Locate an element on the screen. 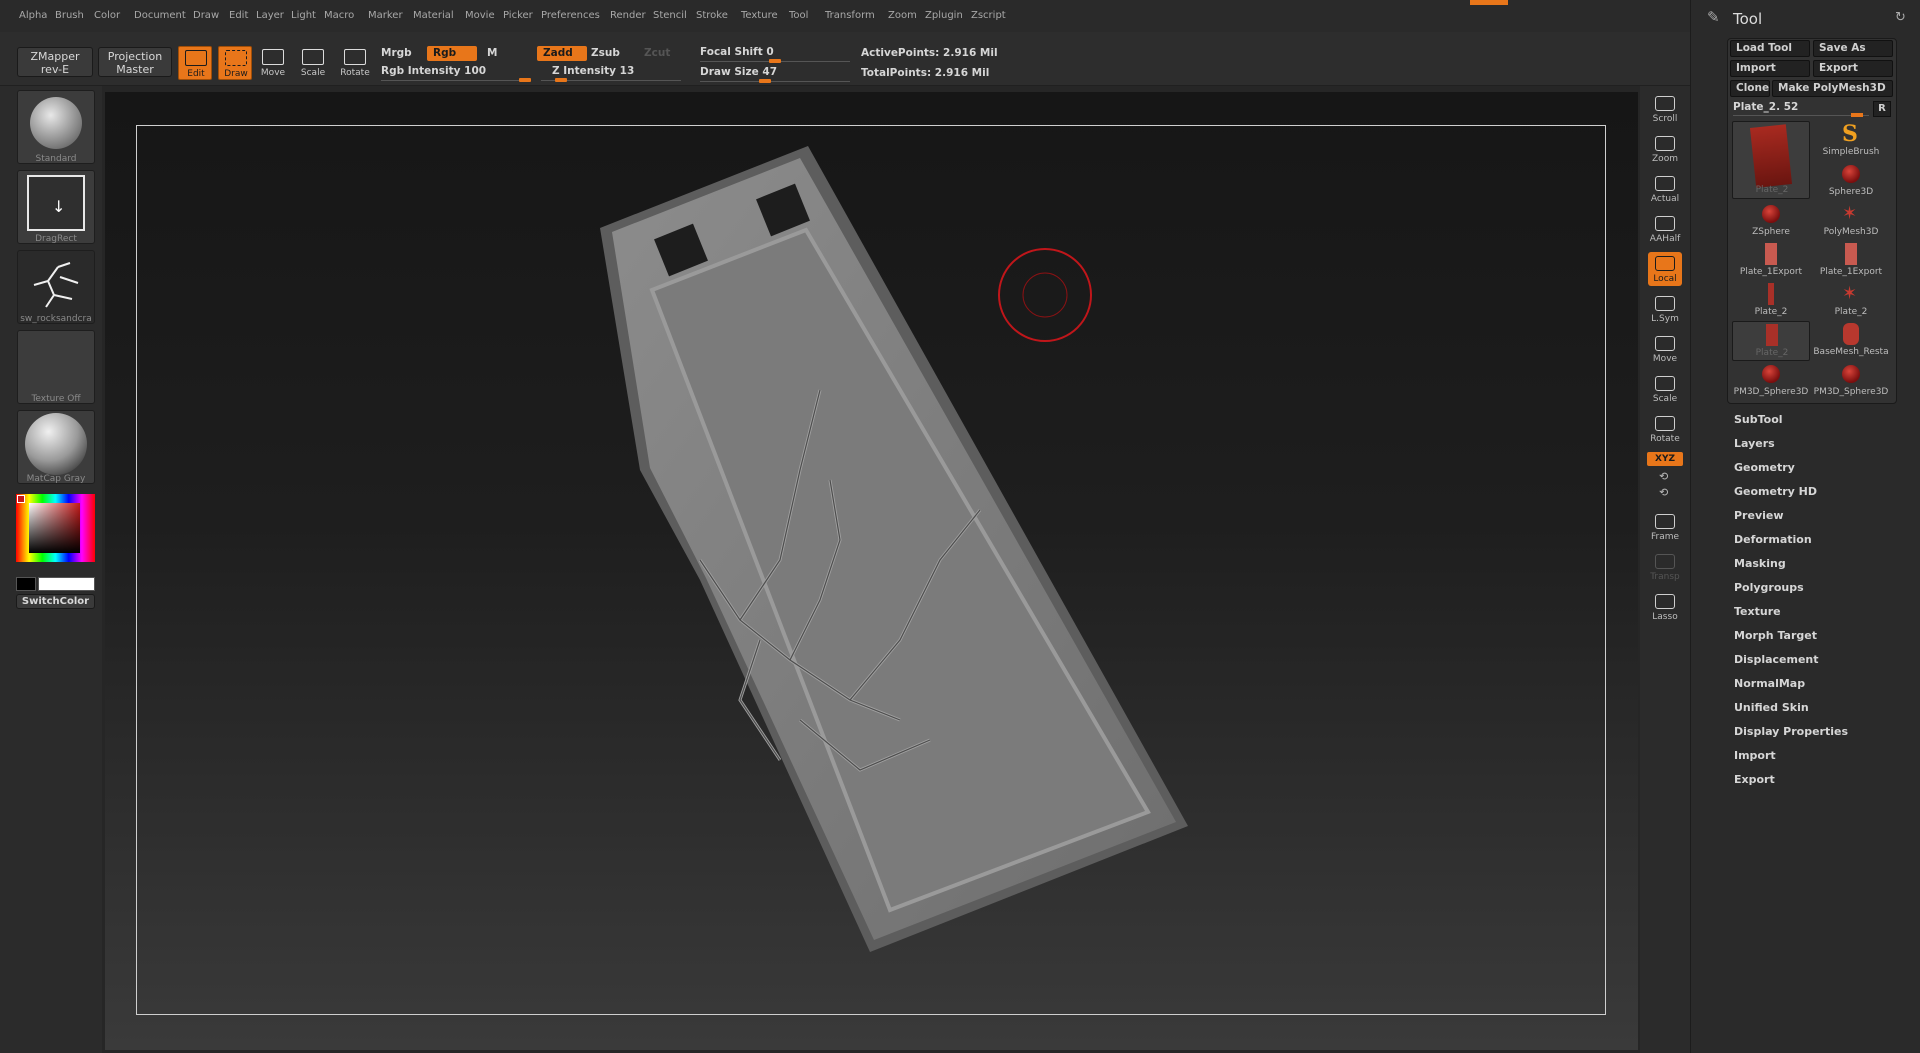  subpalette-polygroups: Polygroups is located at coordinates (1769, 587).